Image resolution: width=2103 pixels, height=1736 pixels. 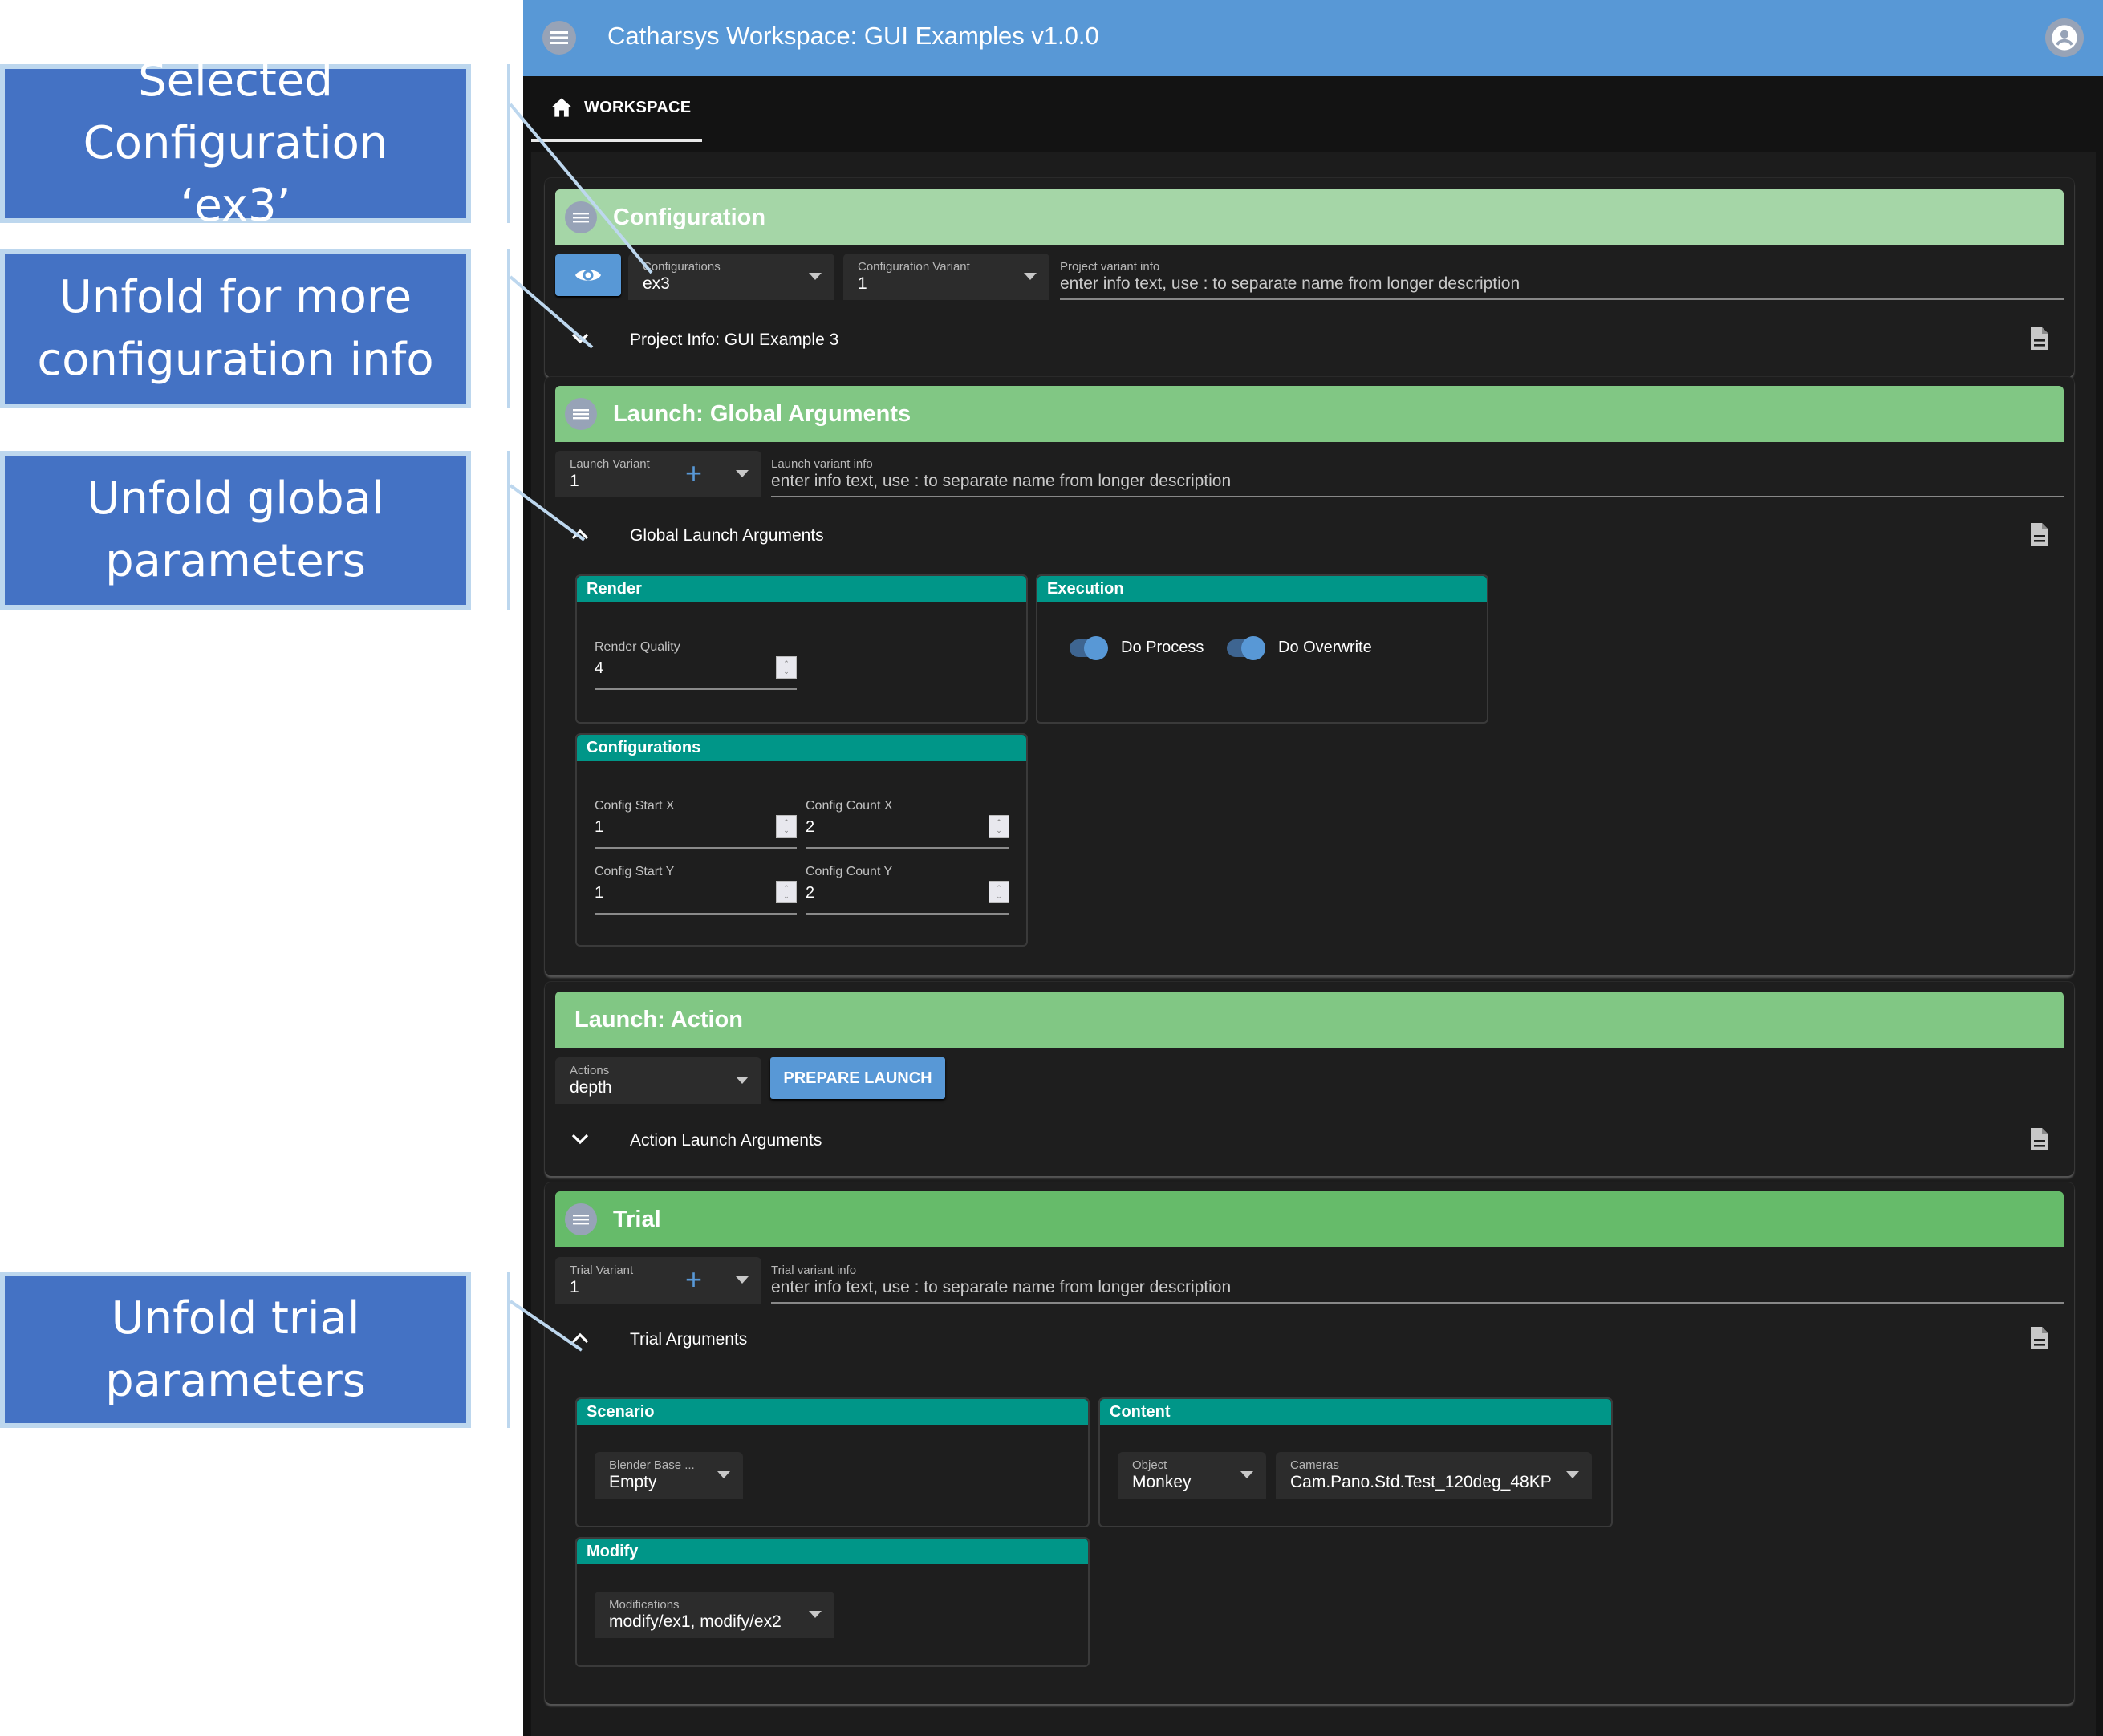 I want to click on section-title: Configuration, so click(x=689, y=217).